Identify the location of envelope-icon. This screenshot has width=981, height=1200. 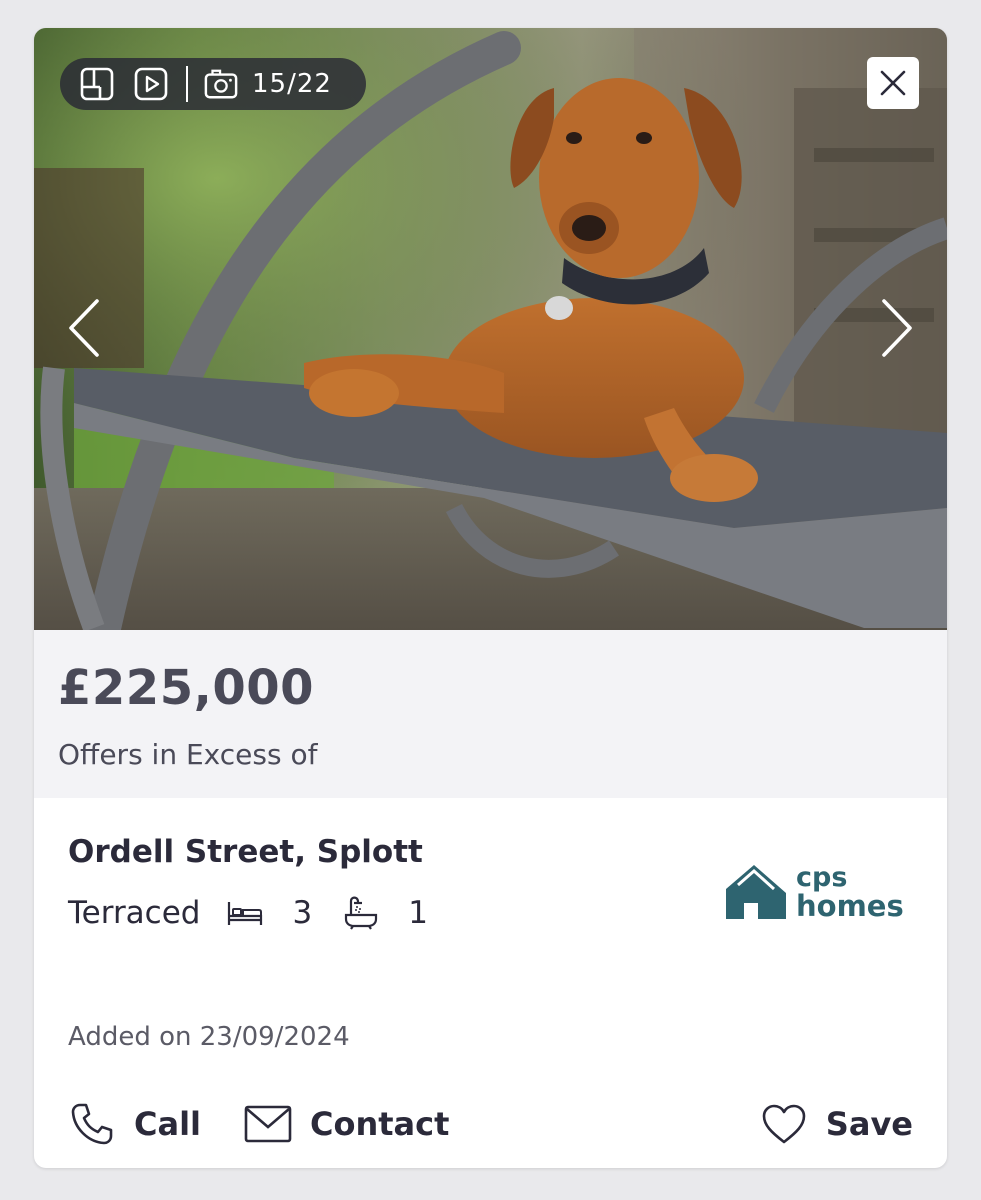
(268, 1124).